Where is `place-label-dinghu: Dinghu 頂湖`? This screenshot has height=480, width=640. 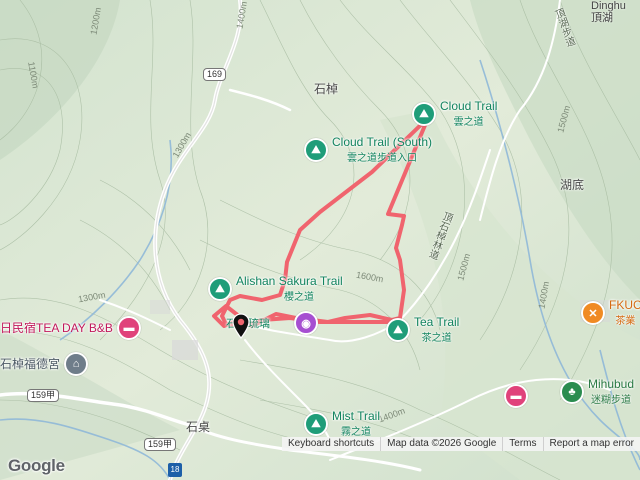 place-label-dinghu: Dinghu 頂湖 is located at coordinates (608, 12).